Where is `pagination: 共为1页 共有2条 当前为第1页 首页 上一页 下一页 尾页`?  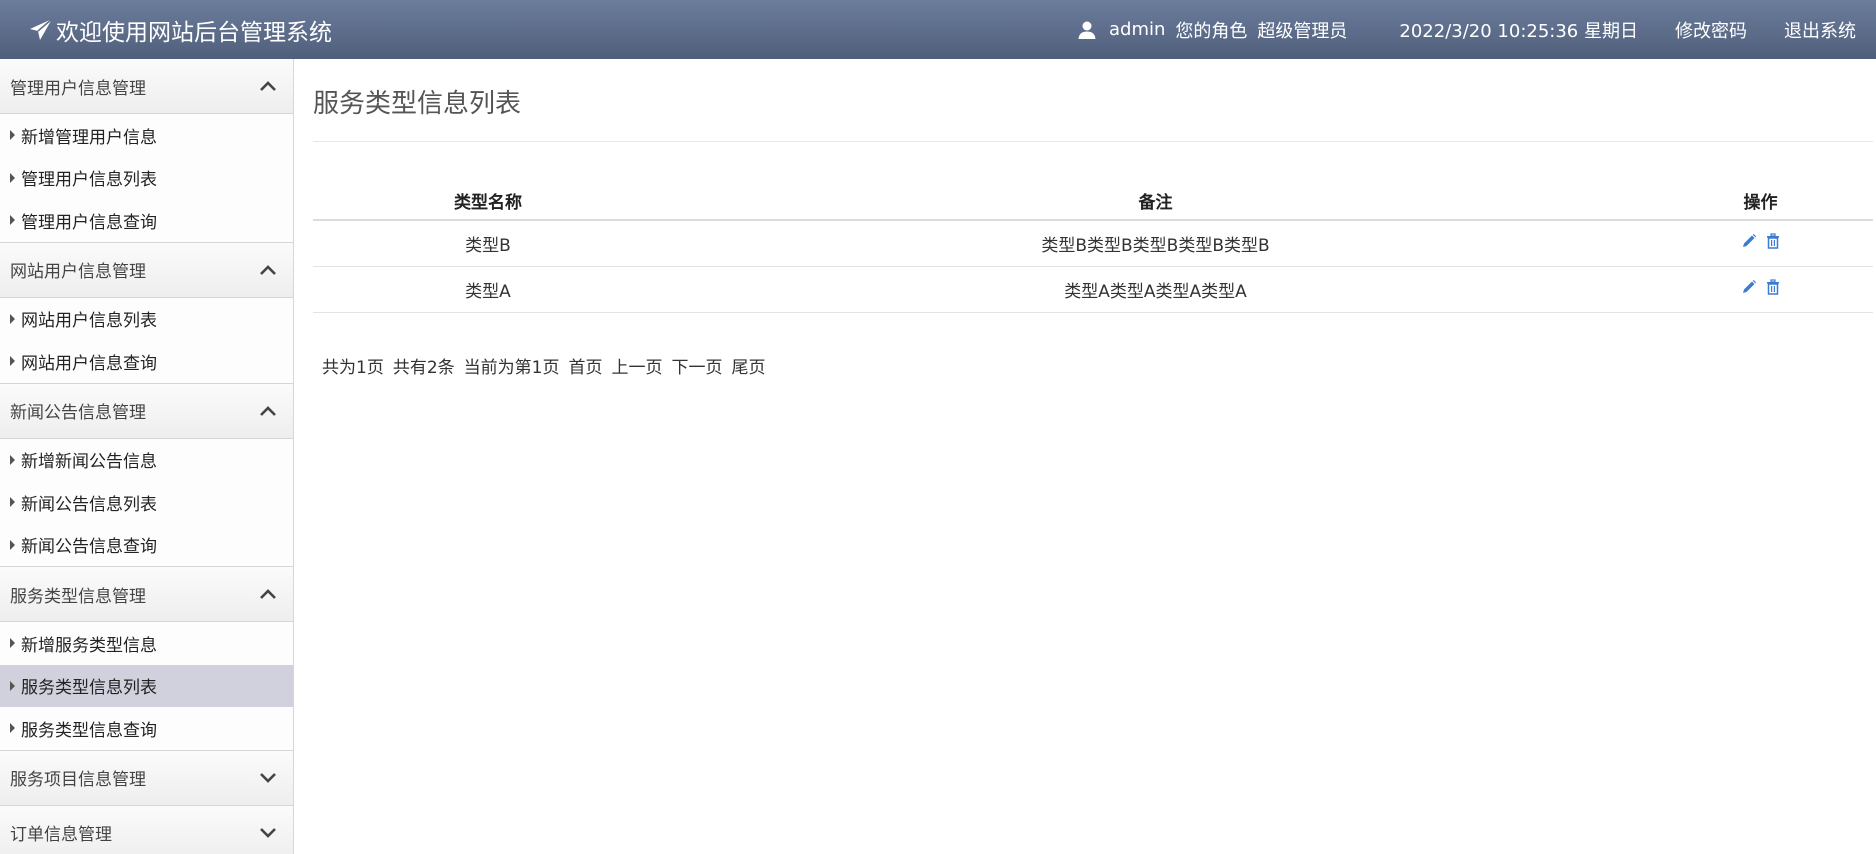 pagination: 共为1页 共有2条 当前为第1页 首页 上一页 下一页 尾页 is located at coordinates (1097, 365).